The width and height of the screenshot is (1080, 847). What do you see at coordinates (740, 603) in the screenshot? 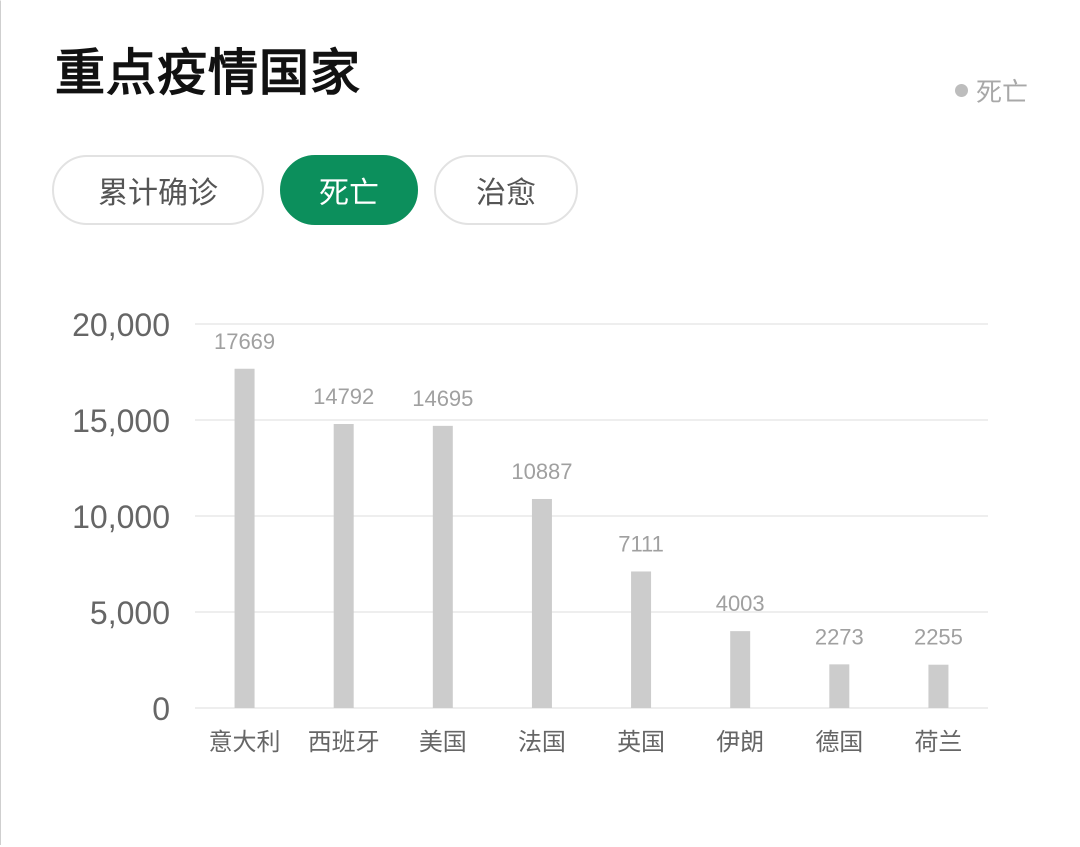
I see `bar-value-label: 4003` at bounding box center [740, 603].